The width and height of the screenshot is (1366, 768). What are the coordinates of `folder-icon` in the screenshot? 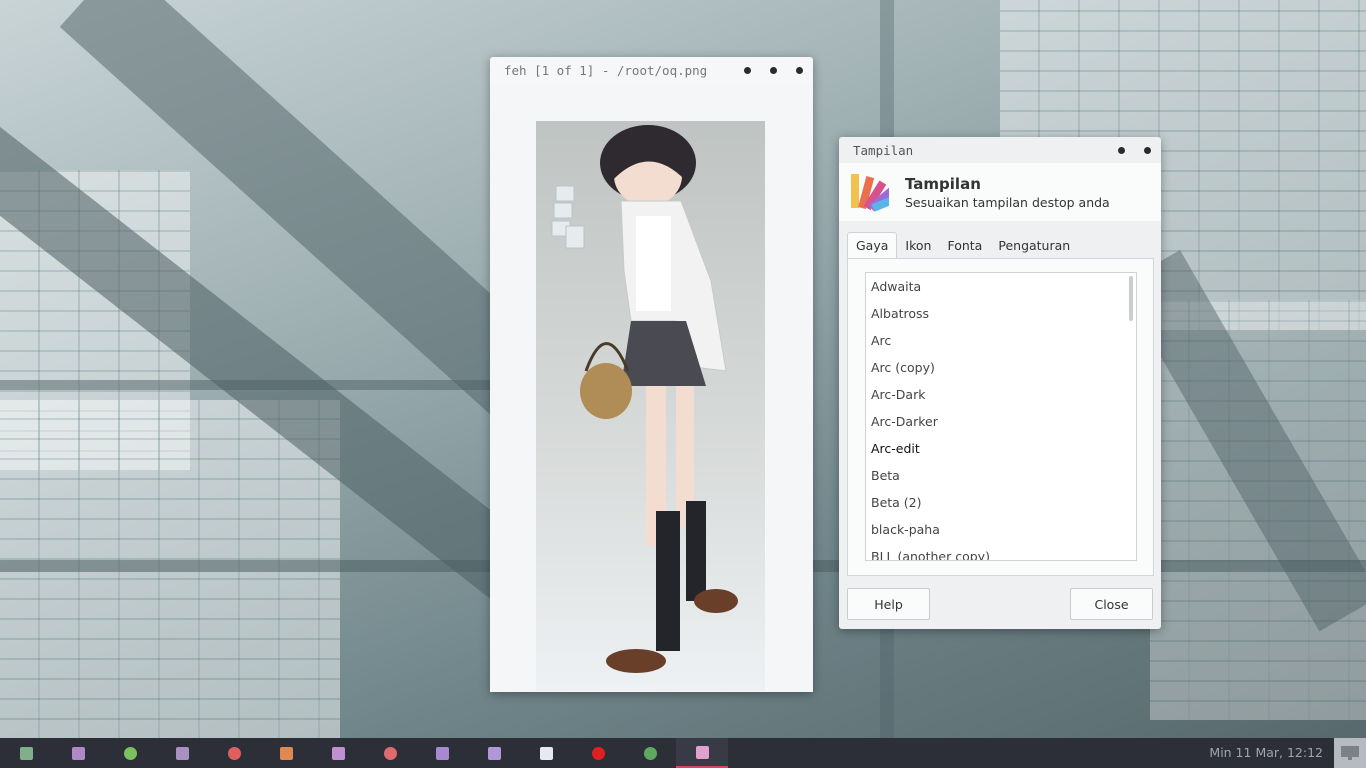 It's located at (494, 753).